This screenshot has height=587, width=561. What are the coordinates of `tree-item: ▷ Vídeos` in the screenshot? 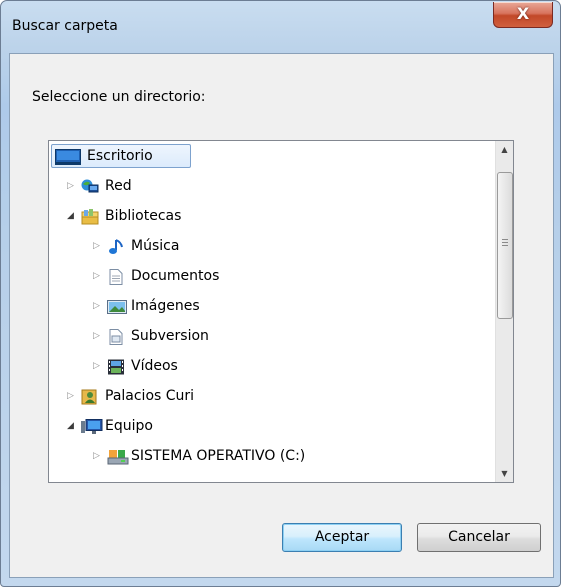 It's located at (269, 366).